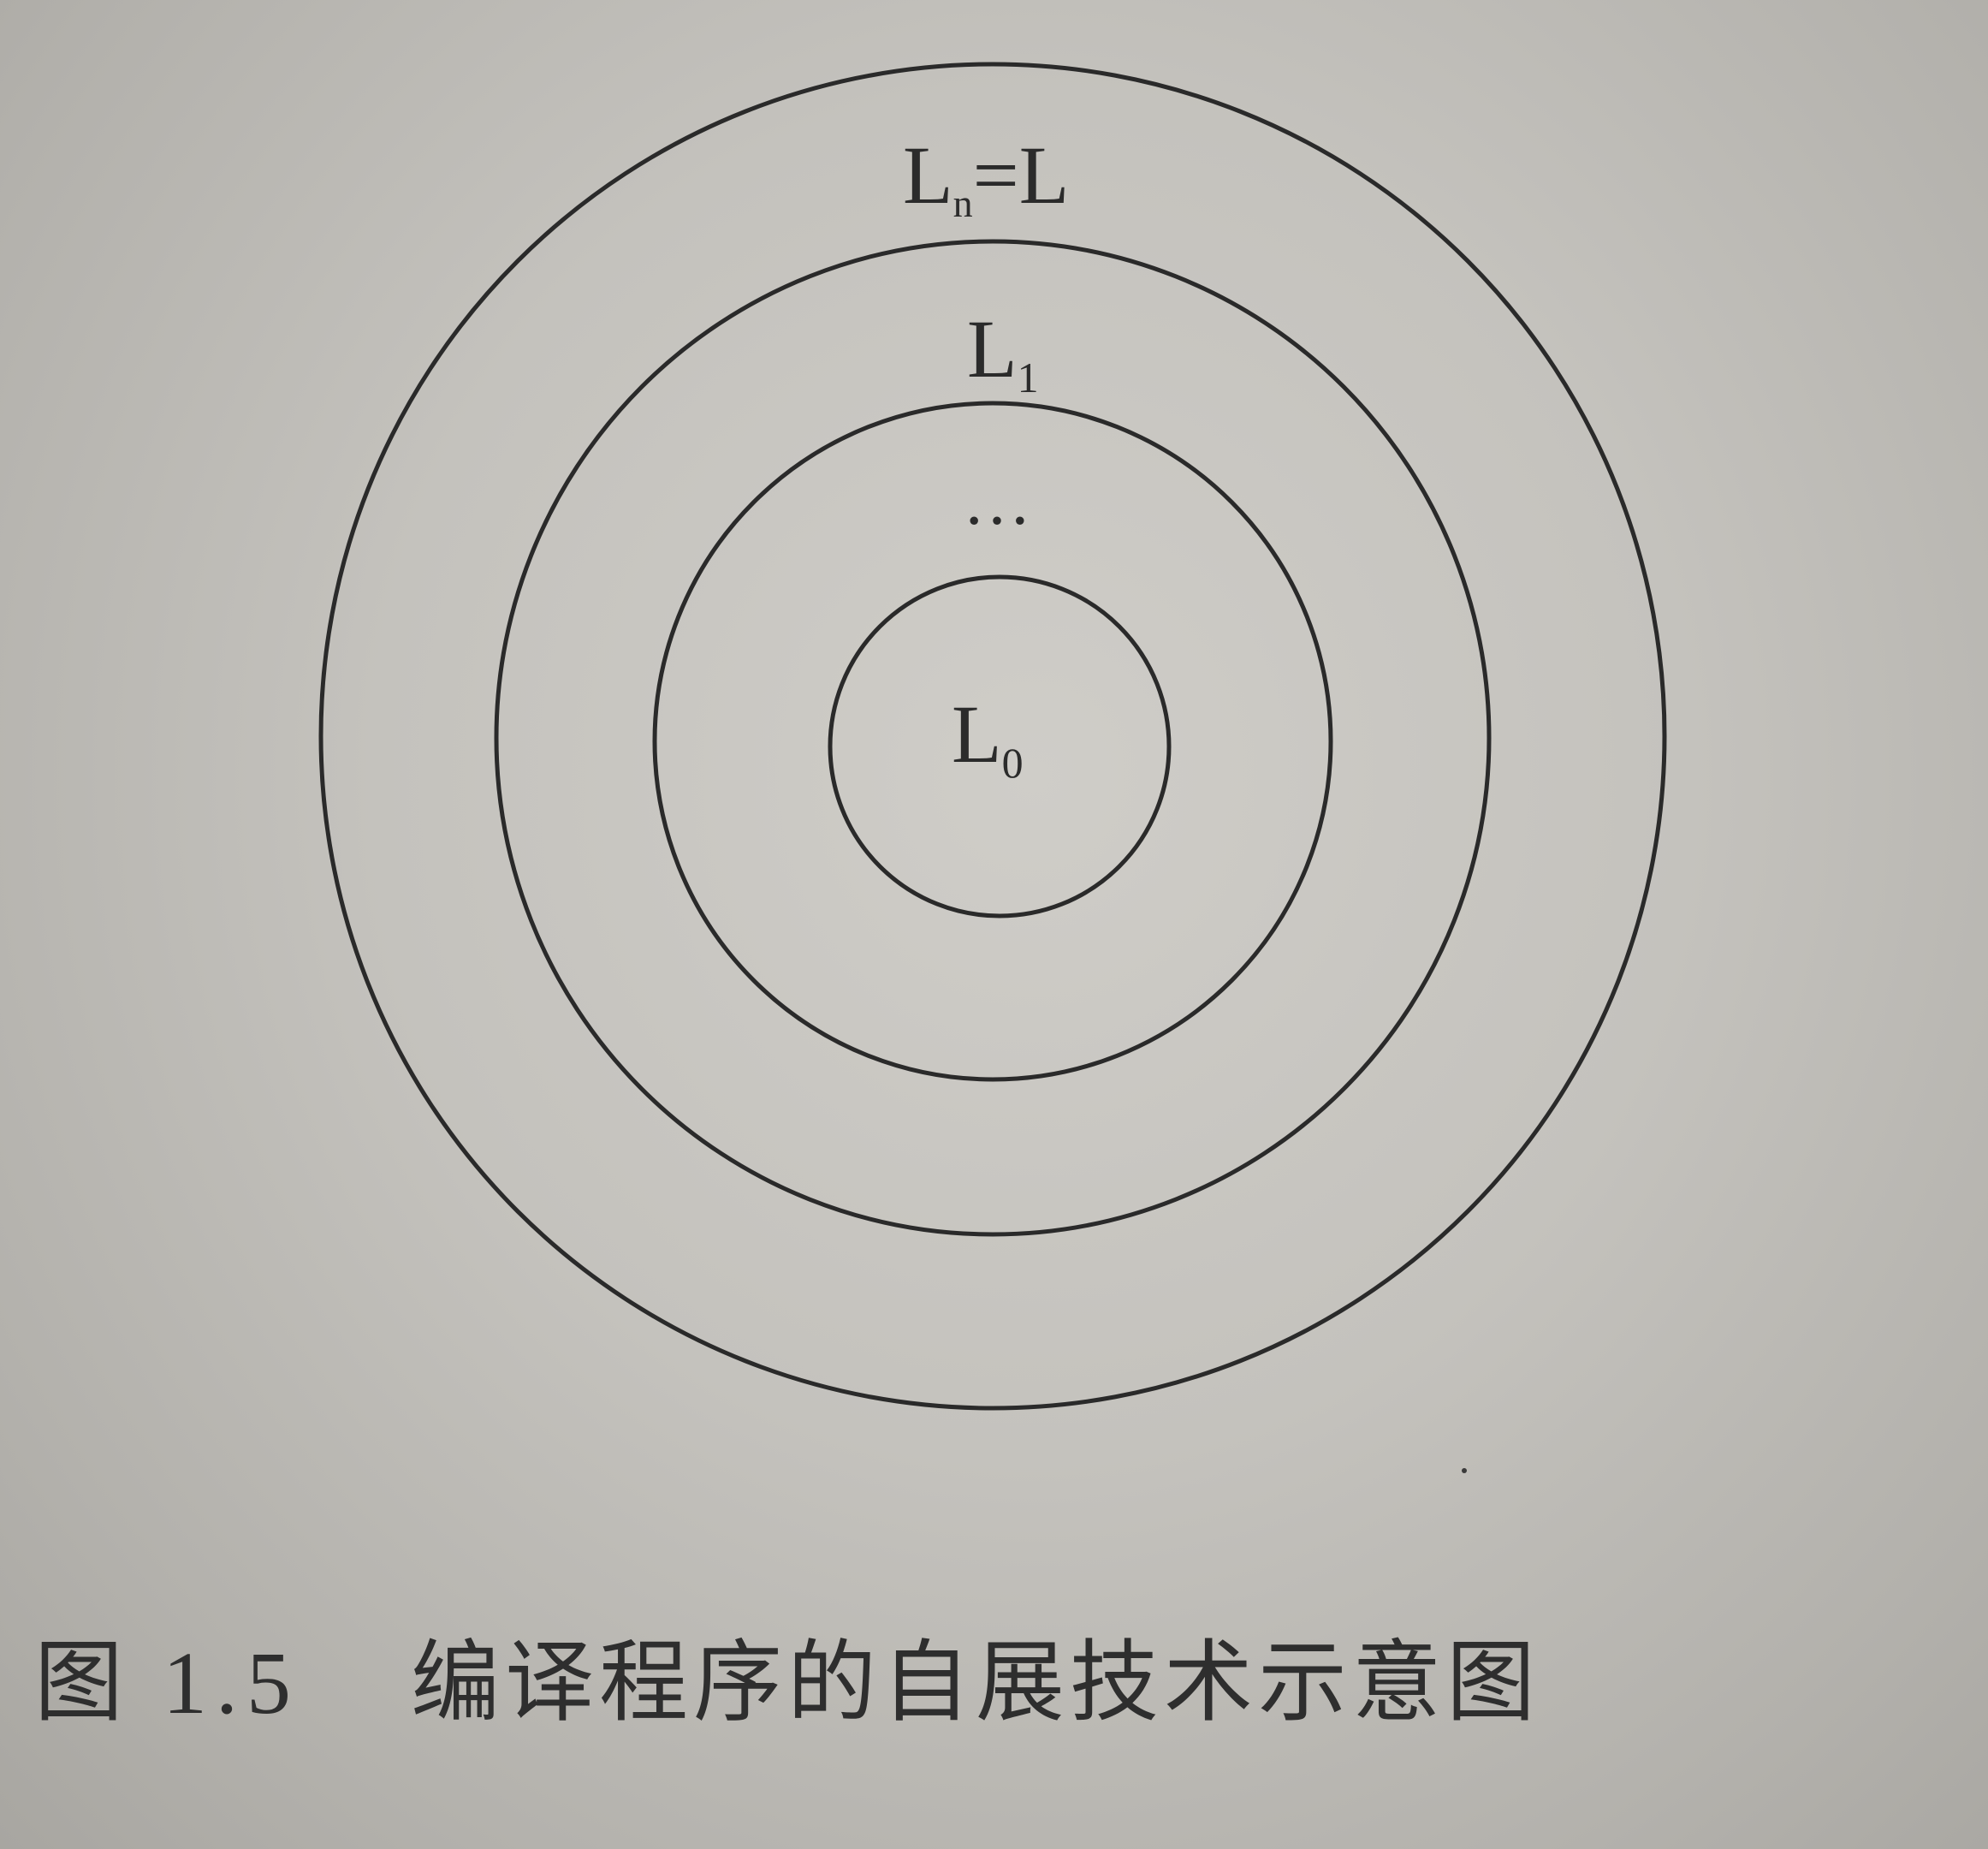 The height and width of the screenshot is (1849, 1988). What do you see at coordinates (976, 1682) in the screenshot?
I see `figure-title: 编译程序的自展技术示意图` at bounding box center [976, 1682].